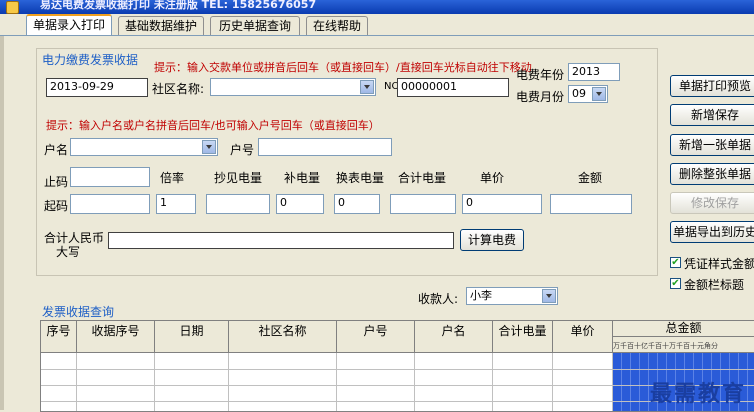 The image size is (754, 412). I want to click on col-total-usage-body, so click(523, 382).